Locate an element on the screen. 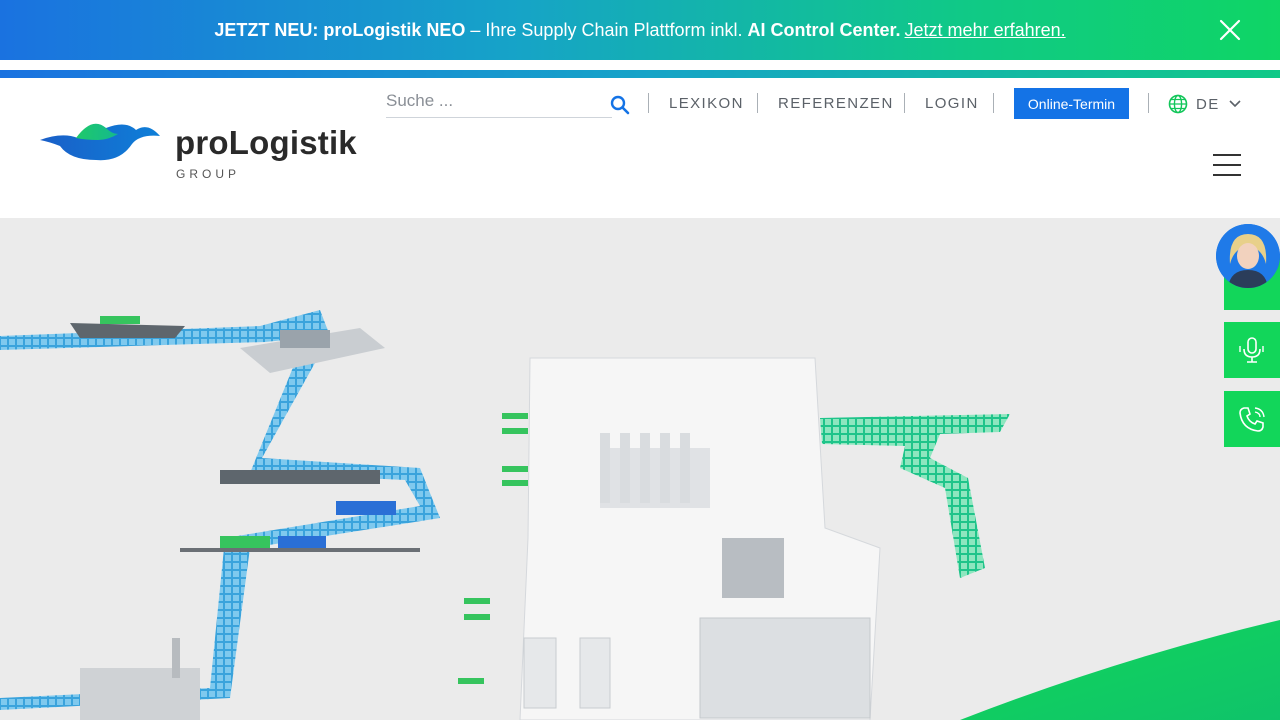 The width and height of the screenshot is (1280, 720). search-box is located at coordinates (499, 103).